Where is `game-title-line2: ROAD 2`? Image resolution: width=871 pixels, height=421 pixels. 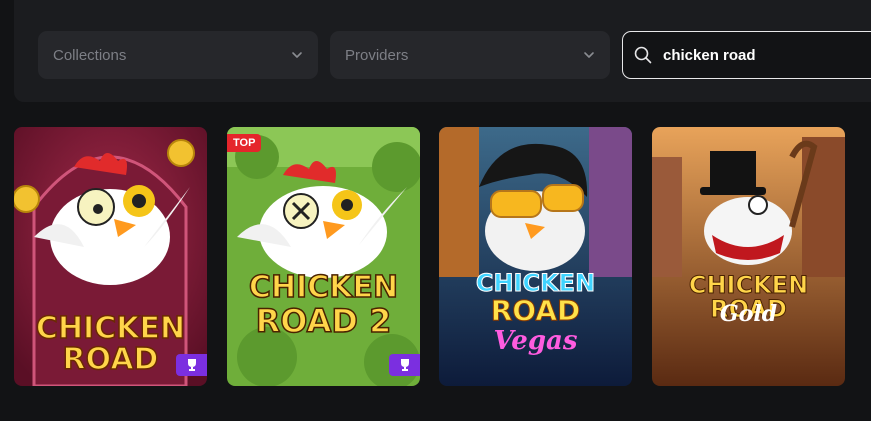 game-title-line2: ROAD 2 is located at coordinates (323, 321).